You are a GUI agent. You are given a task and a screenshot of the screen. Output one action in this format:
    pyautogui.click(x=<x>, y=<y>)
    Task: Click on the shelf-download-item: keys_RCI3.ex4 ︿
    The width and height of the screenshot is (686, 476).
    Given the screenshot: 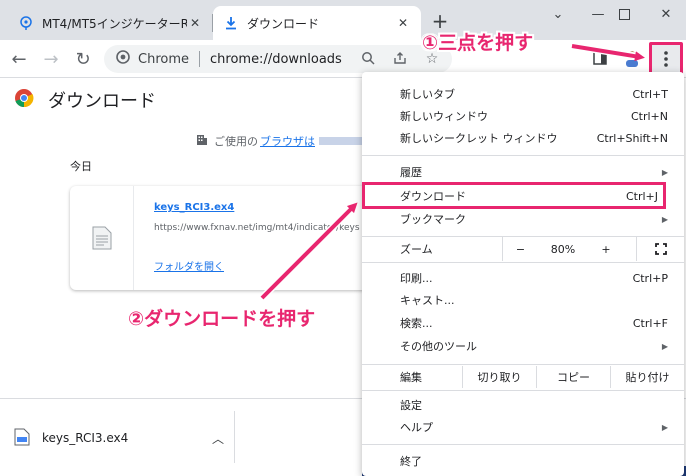 What is the action you would take?
    pyautogui.click(x=124, y=438)
    